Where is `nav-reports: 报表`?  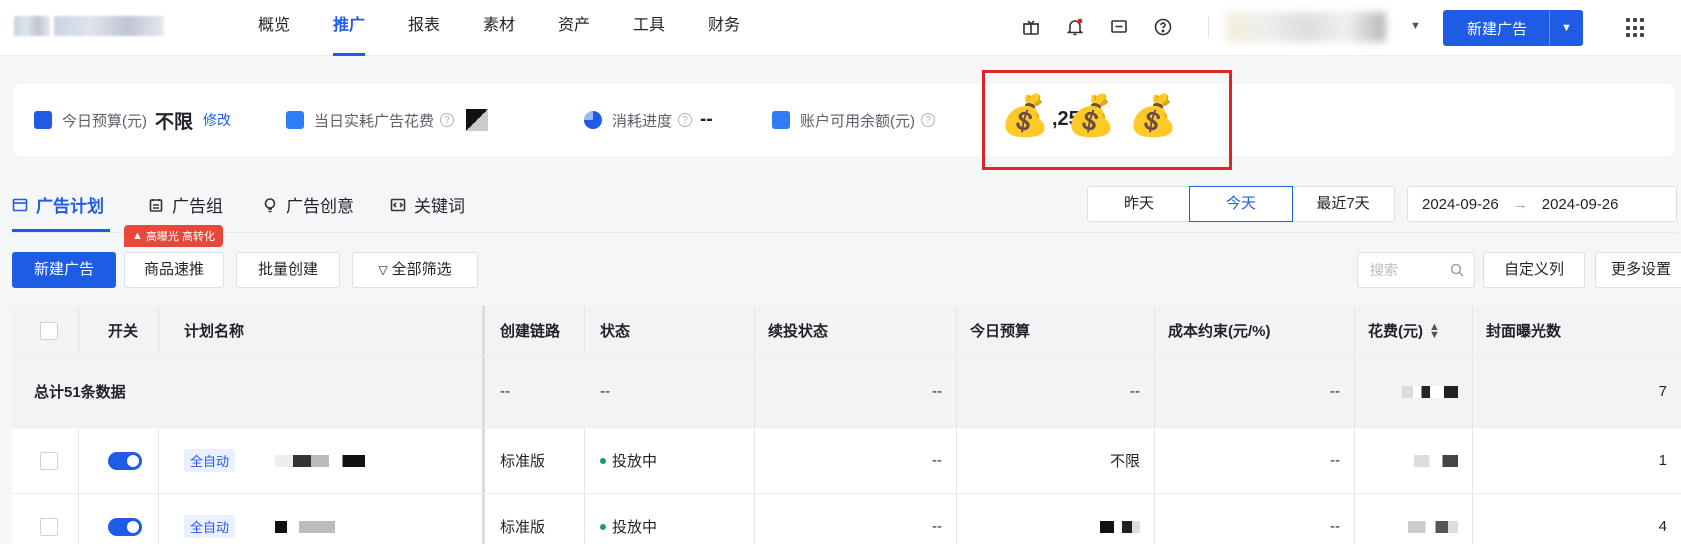
nav-reports: 报表 is located at coordinates (445, 28).